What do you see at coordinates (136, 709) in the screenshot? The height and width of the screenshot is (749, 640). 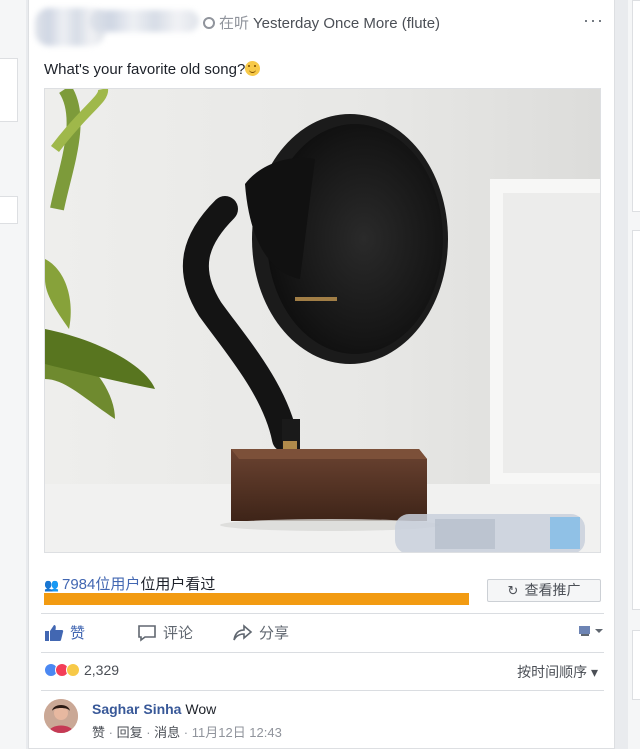 I see `commenter-name: Saghar Sinha` at bounding box center [136, 709].